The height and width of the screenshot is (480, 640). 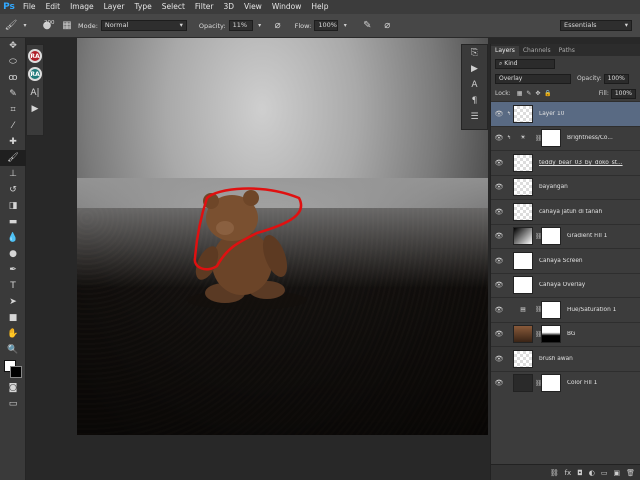 I want to click on quick-select-tool-icon: ✎, so click(x=13, y=94).